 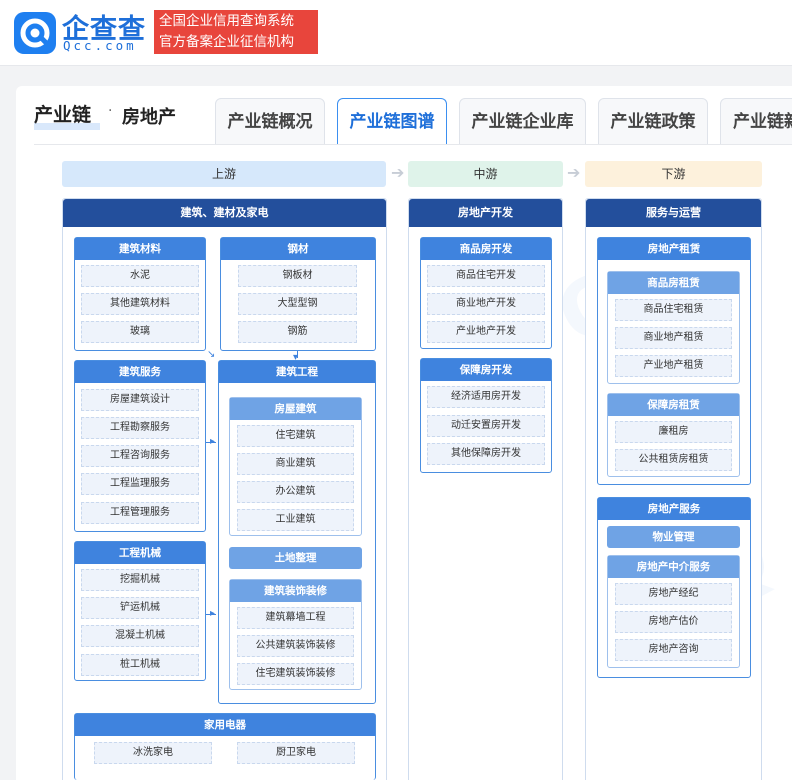 What do you see at coordinates (673, 567) in the screenshot?
I see `subgroup-title: 房地产中介服务` at bounding box center [673, 567].